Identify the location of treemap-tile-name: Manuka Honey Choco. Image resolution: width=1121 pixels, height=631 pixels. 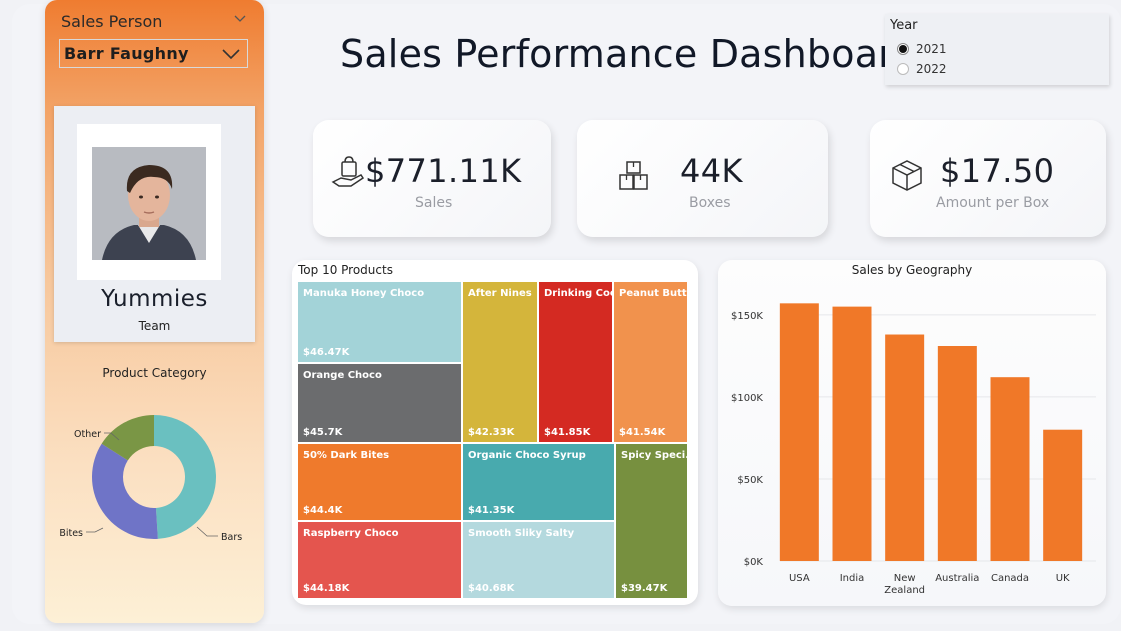
(364, 293).